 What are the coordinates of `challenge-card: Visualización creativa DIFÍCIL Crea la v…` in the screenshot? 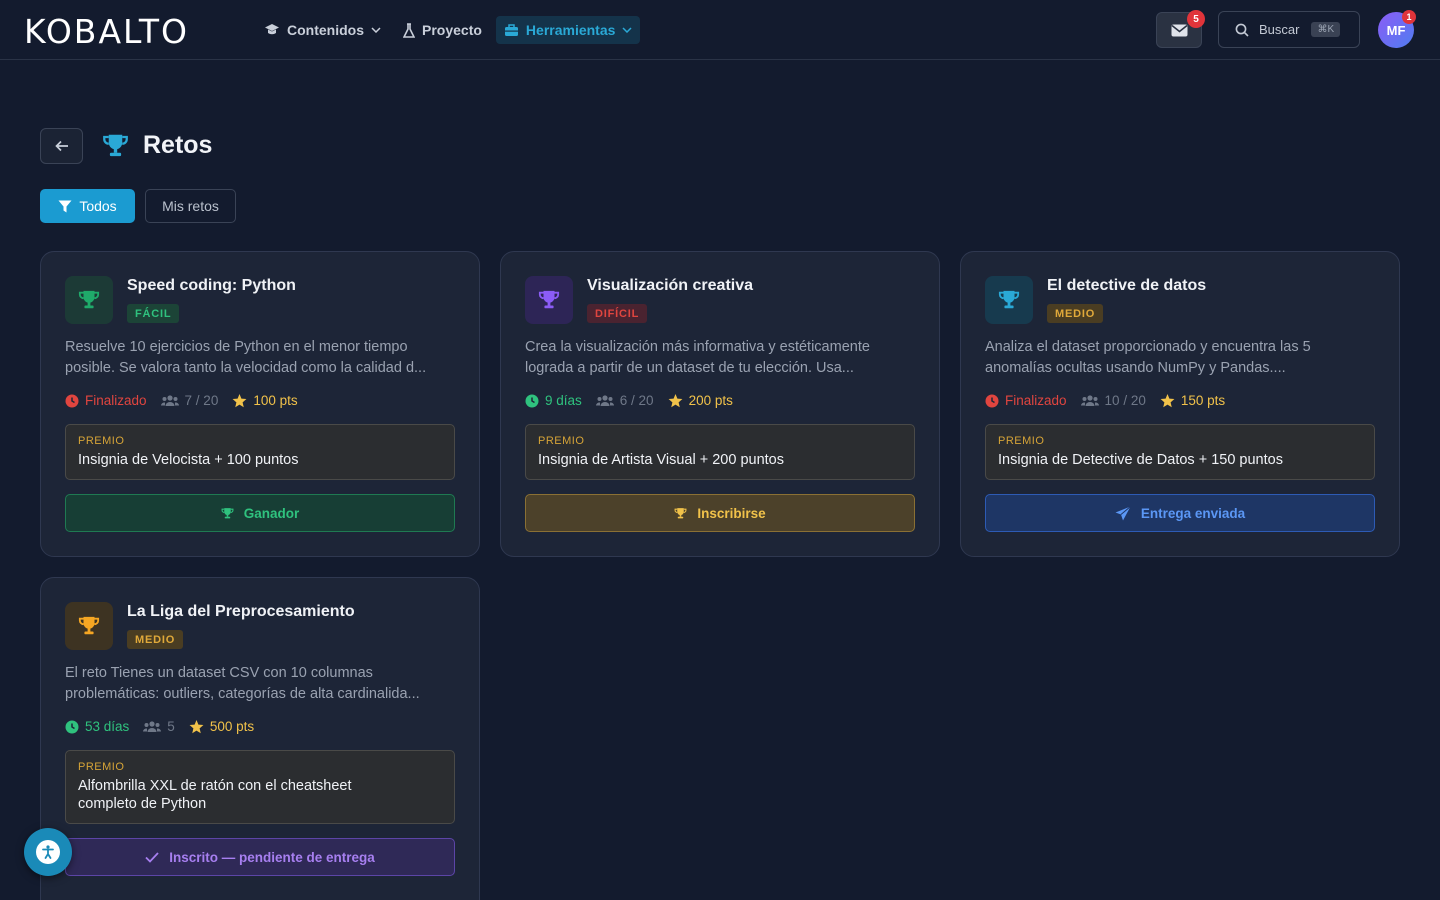 It's located at (720, 404).